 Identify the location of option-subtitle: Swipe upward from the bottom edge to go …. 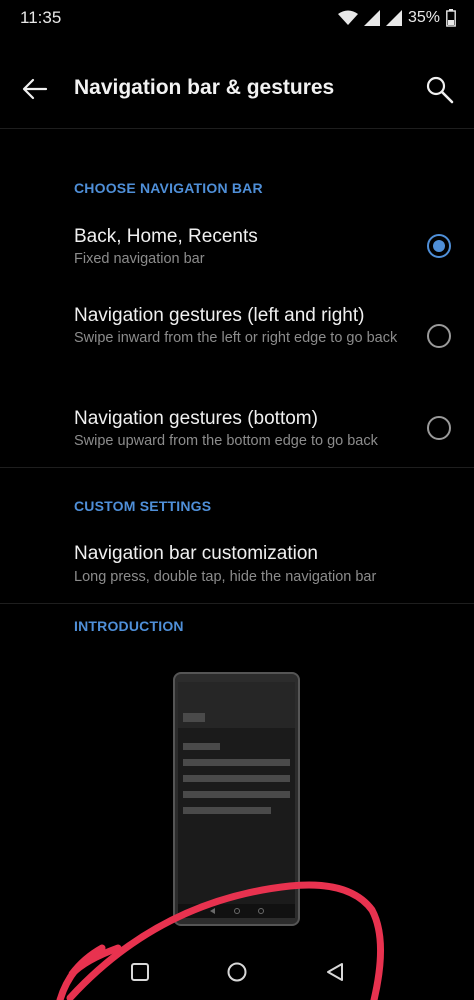
(226, 441).